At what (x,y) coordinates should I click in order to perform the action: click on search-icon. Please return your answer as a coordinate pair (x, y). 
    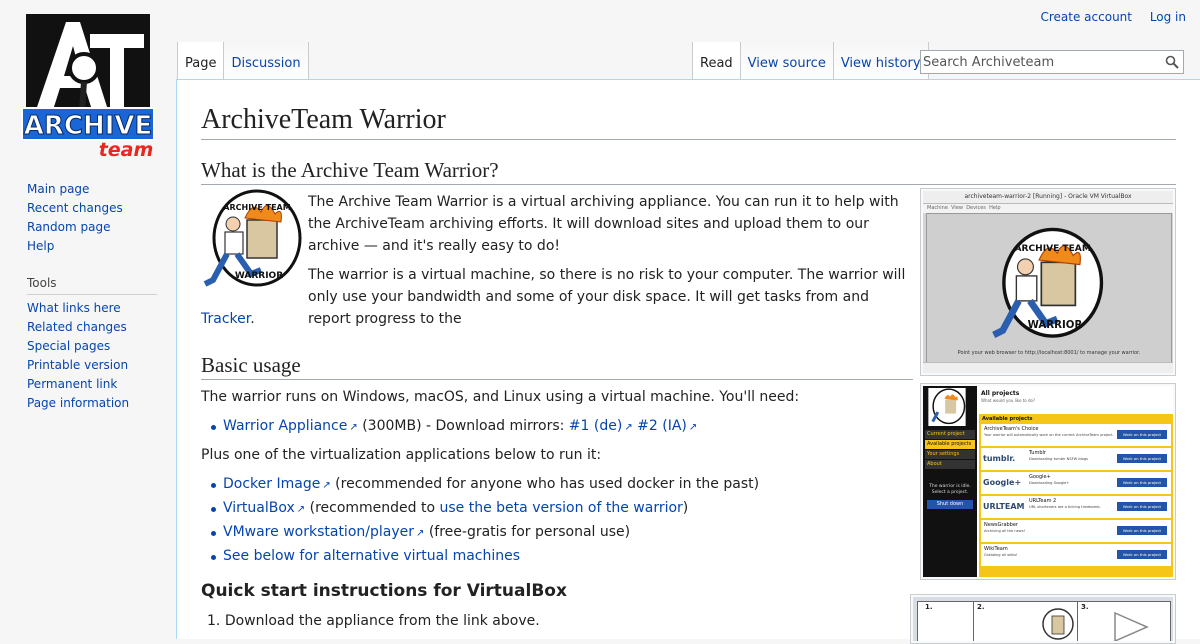
    Looking at the image, I should click on (1172, 62).